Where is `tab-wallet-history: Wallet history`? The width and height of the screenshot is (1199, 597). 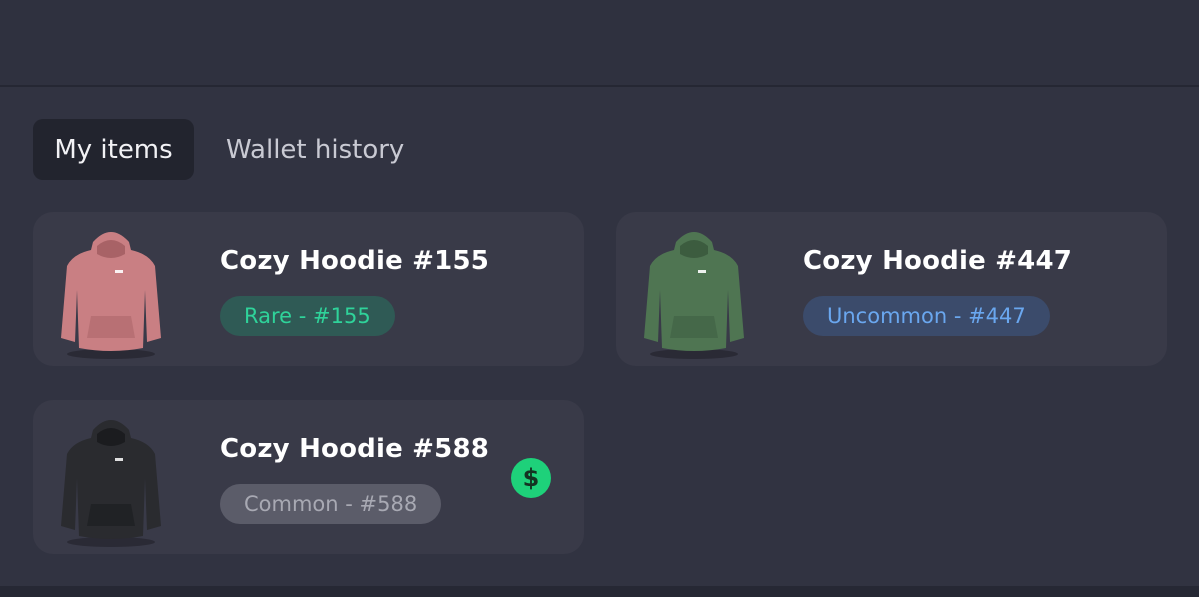
tab-wallet-history: Wallet history is located at coordinates (315, 149).